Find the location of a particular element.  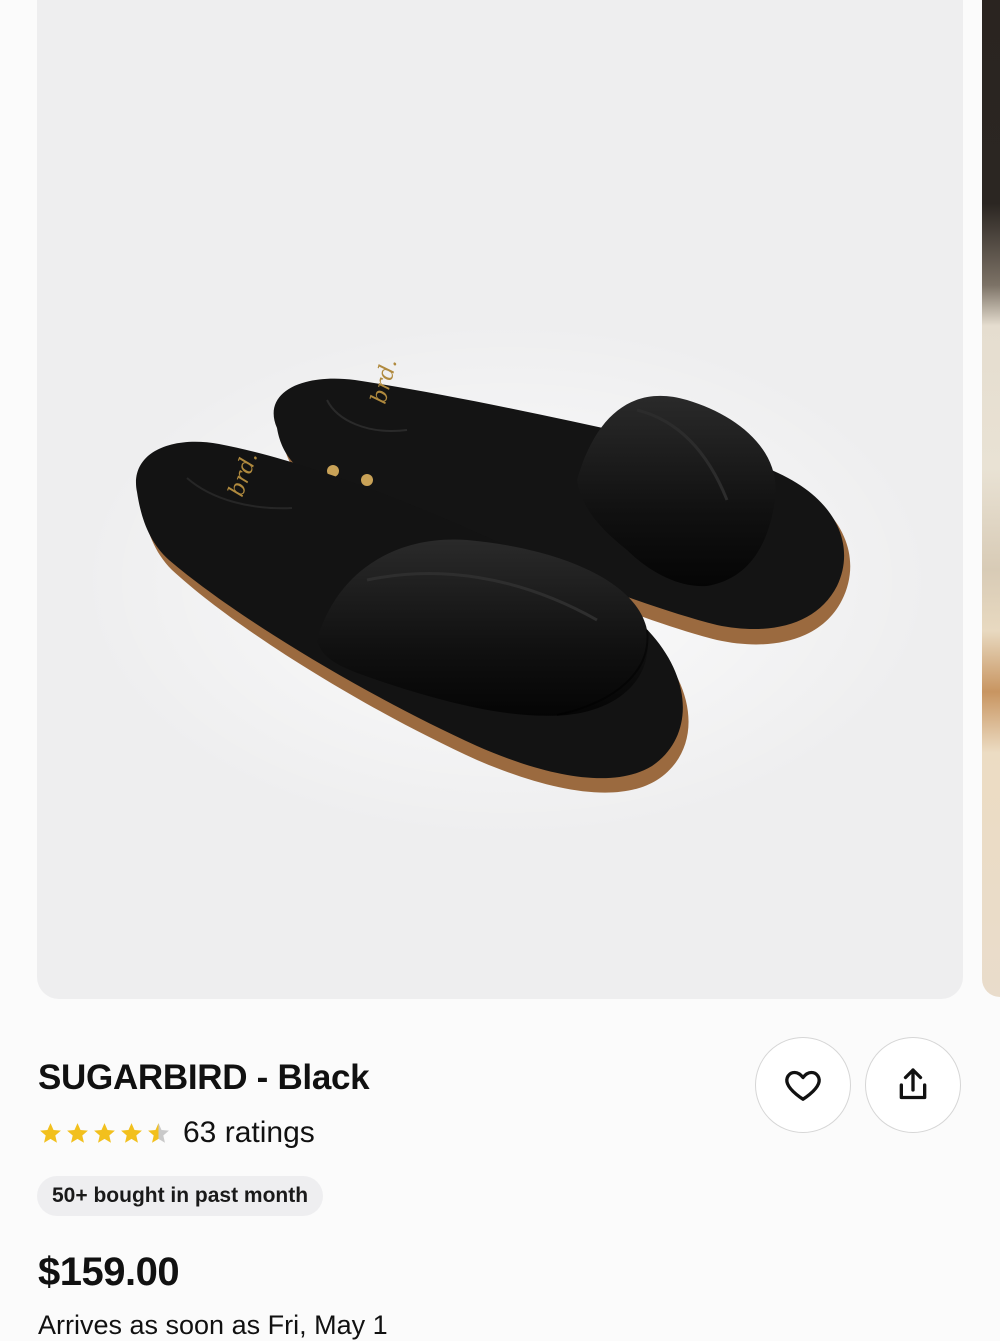

heart-icon is located at coordinates (803, 1085).